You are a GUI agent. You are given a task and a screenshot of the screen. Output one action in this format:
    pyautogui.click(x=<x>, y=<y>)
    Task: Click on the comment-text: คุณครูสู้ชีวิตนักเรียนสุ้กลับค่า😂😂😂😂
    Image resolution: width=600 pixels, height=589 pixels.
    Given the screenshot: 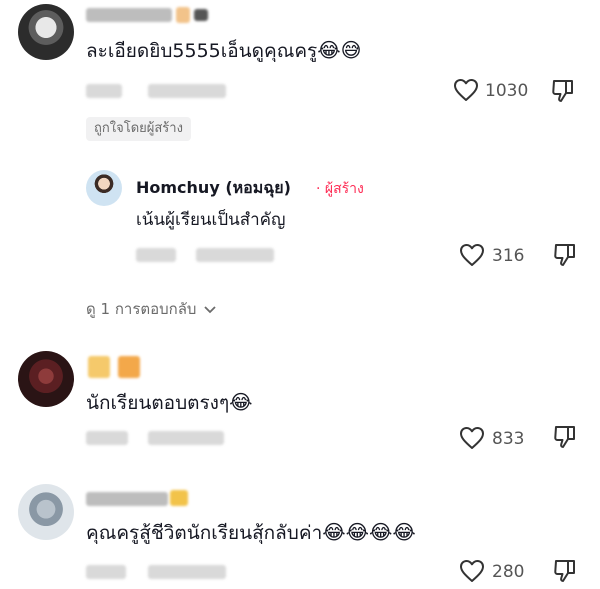 What is the action you would take?
    pyautogui.click(x=251, y=532)
    